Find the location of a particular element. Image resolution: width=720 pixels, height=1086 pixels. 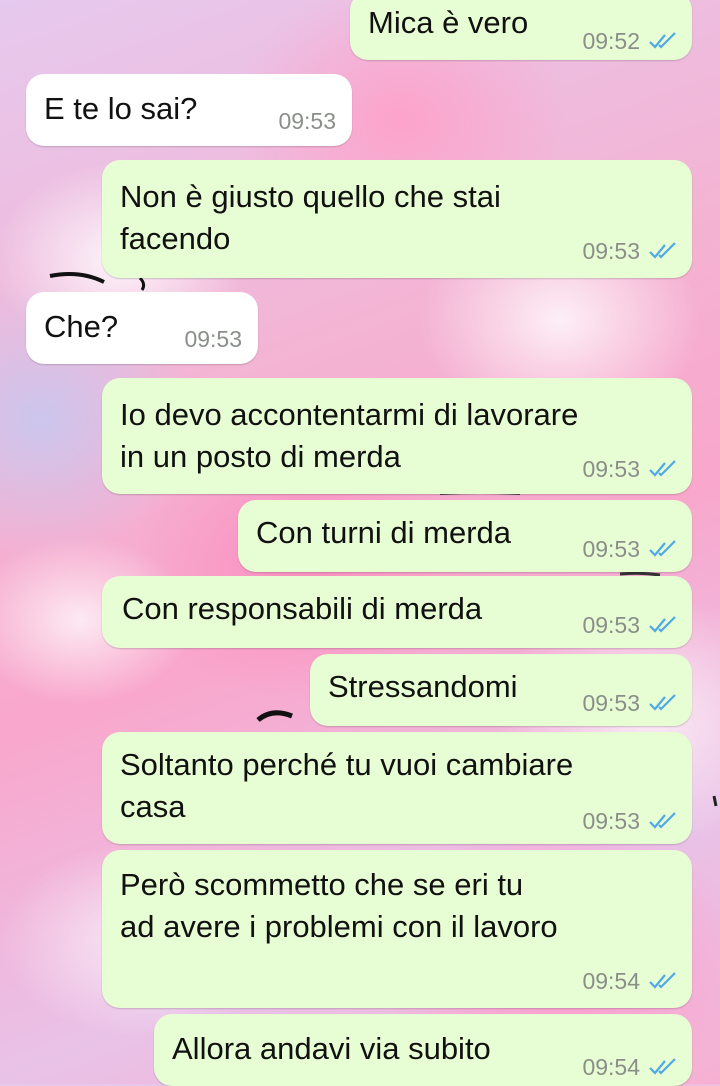

message-meta: 09:52 is located at coordinates (630, 41).